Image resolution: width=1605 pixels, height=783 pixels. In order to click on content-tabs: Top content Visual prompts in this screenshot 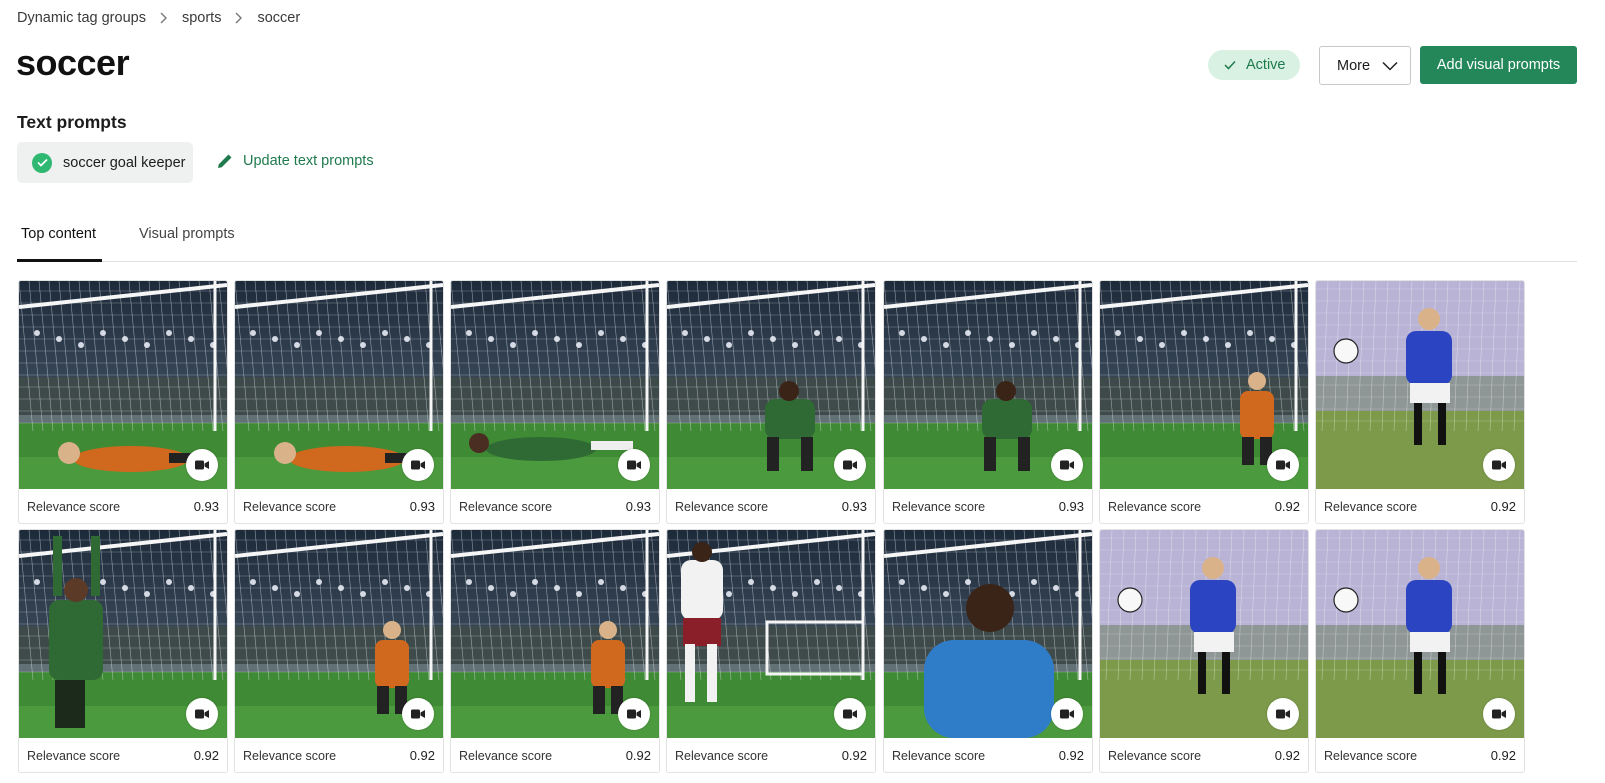, I will do `click(797, 240)`.